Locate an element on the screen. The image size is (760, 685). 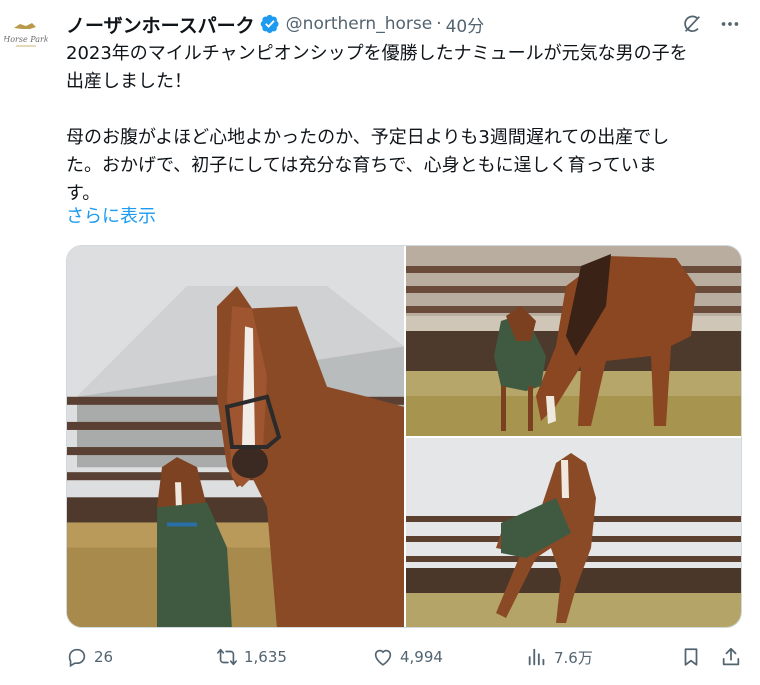
tweet-line: 2023年のマイルチャンピオンシップを優勝したナミュールが元気な男の子を is located at coordinates (377, 53).